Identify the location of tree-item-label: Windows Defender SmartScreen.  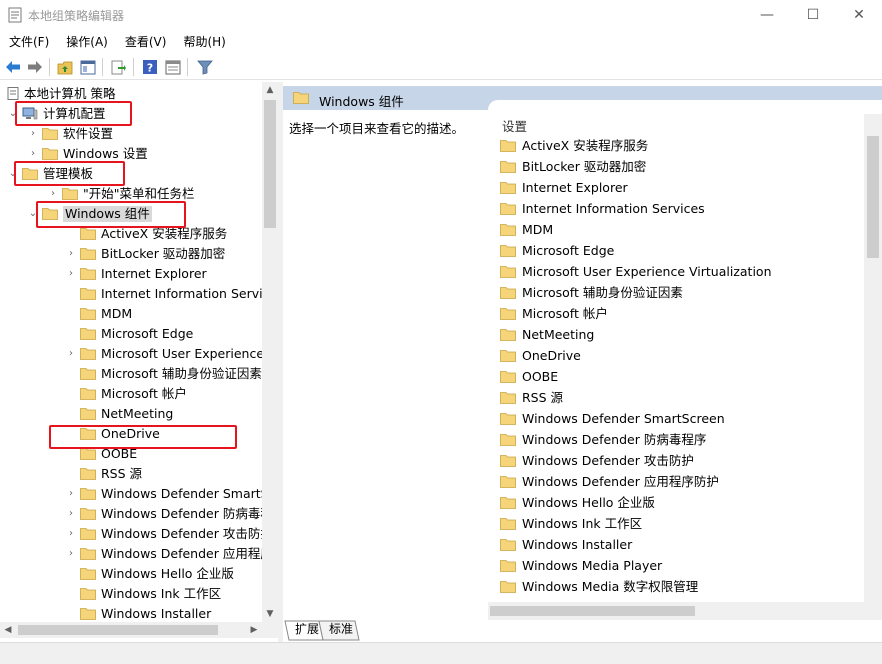
(189, 493).